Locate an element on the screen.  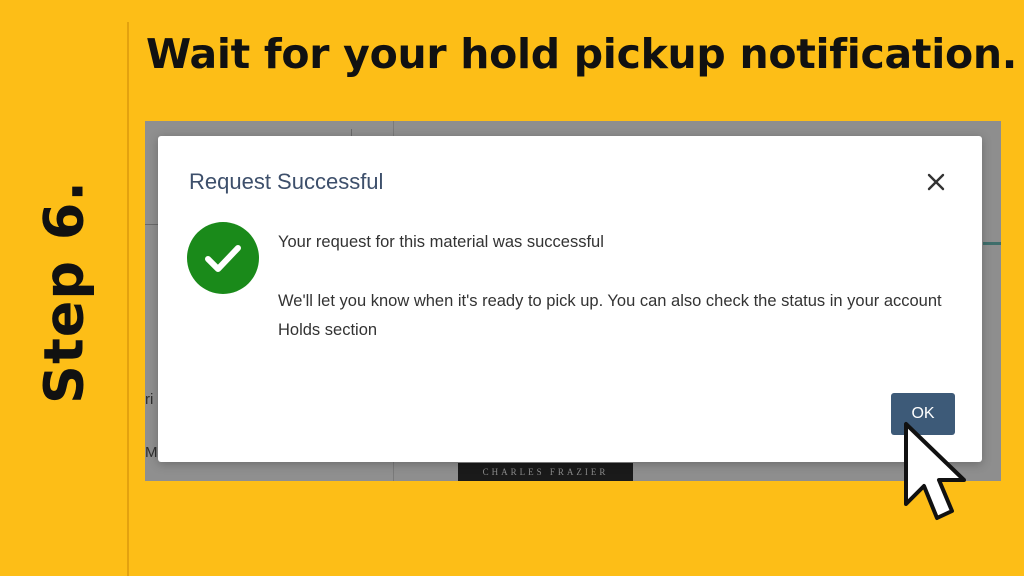
book-cover-author: CHARLES FRAZIER is located at coordinates (545, 472).